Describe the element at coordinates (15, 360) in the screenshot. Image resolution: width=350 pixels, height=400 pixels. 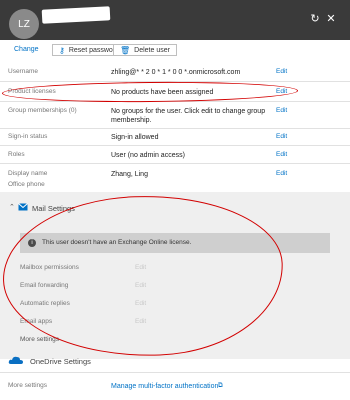
I see `onedrive-cloud-icon` at that location.